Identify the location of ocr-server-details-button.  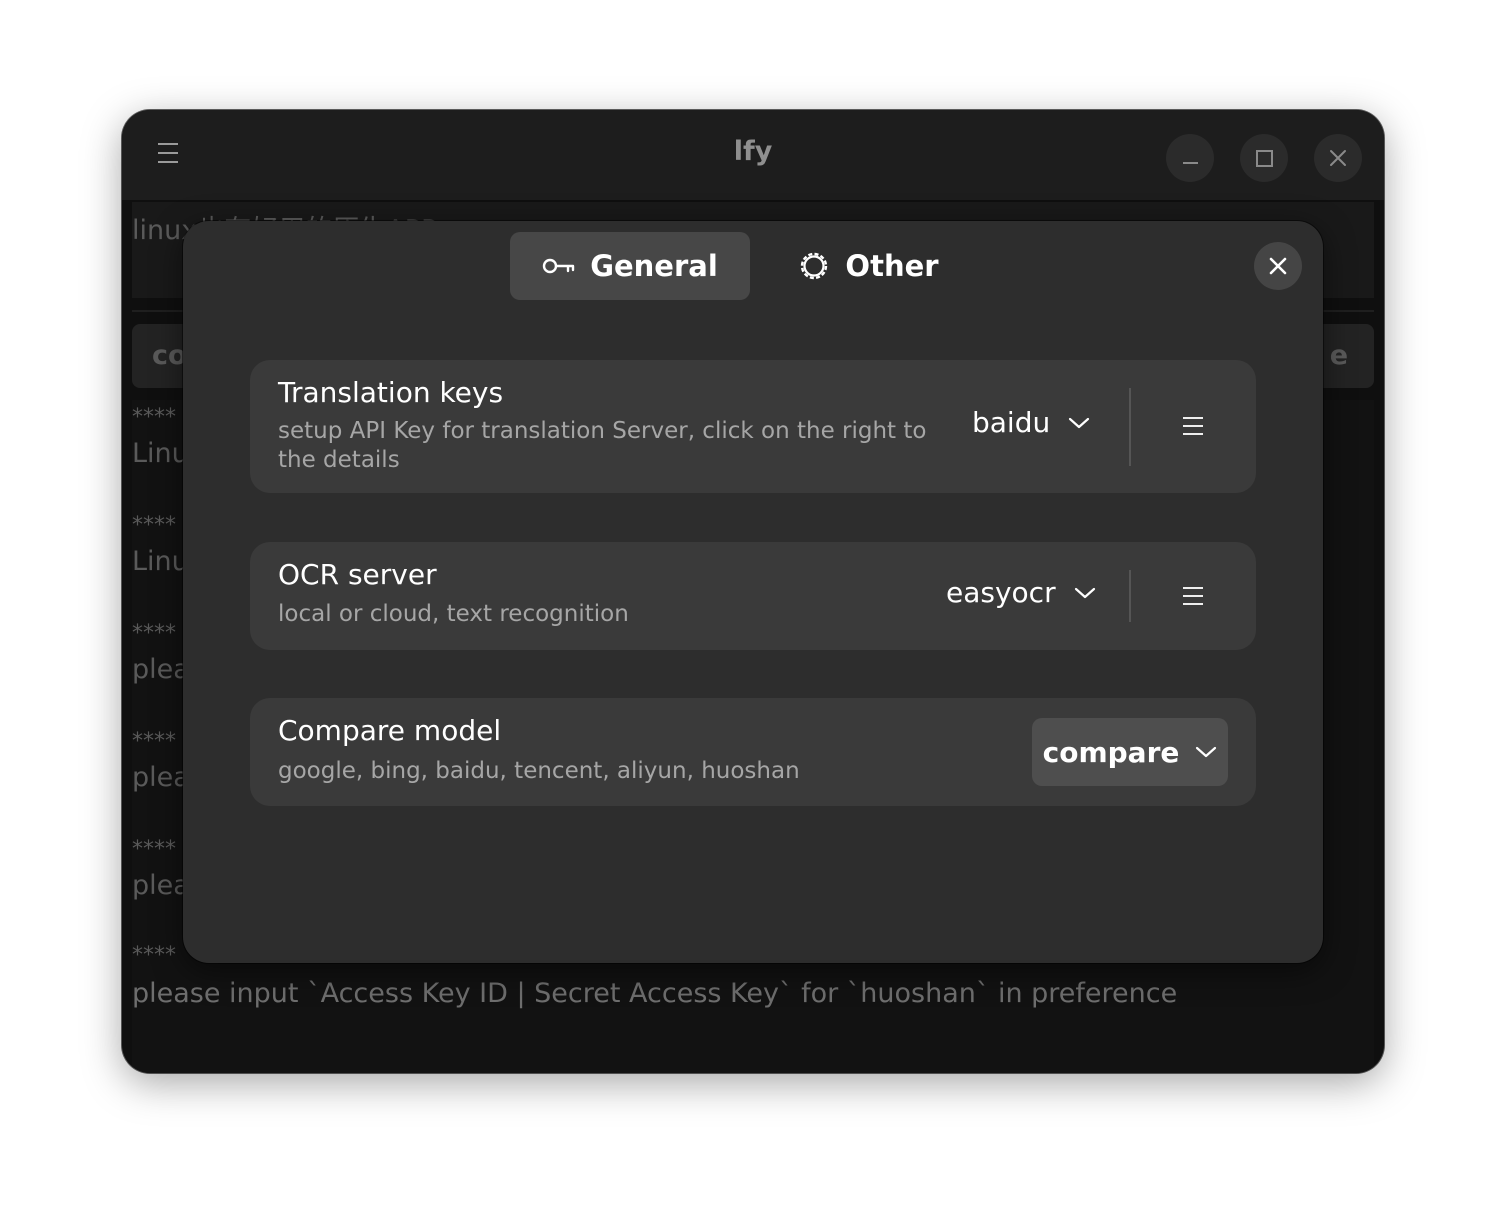
(1193, 596).